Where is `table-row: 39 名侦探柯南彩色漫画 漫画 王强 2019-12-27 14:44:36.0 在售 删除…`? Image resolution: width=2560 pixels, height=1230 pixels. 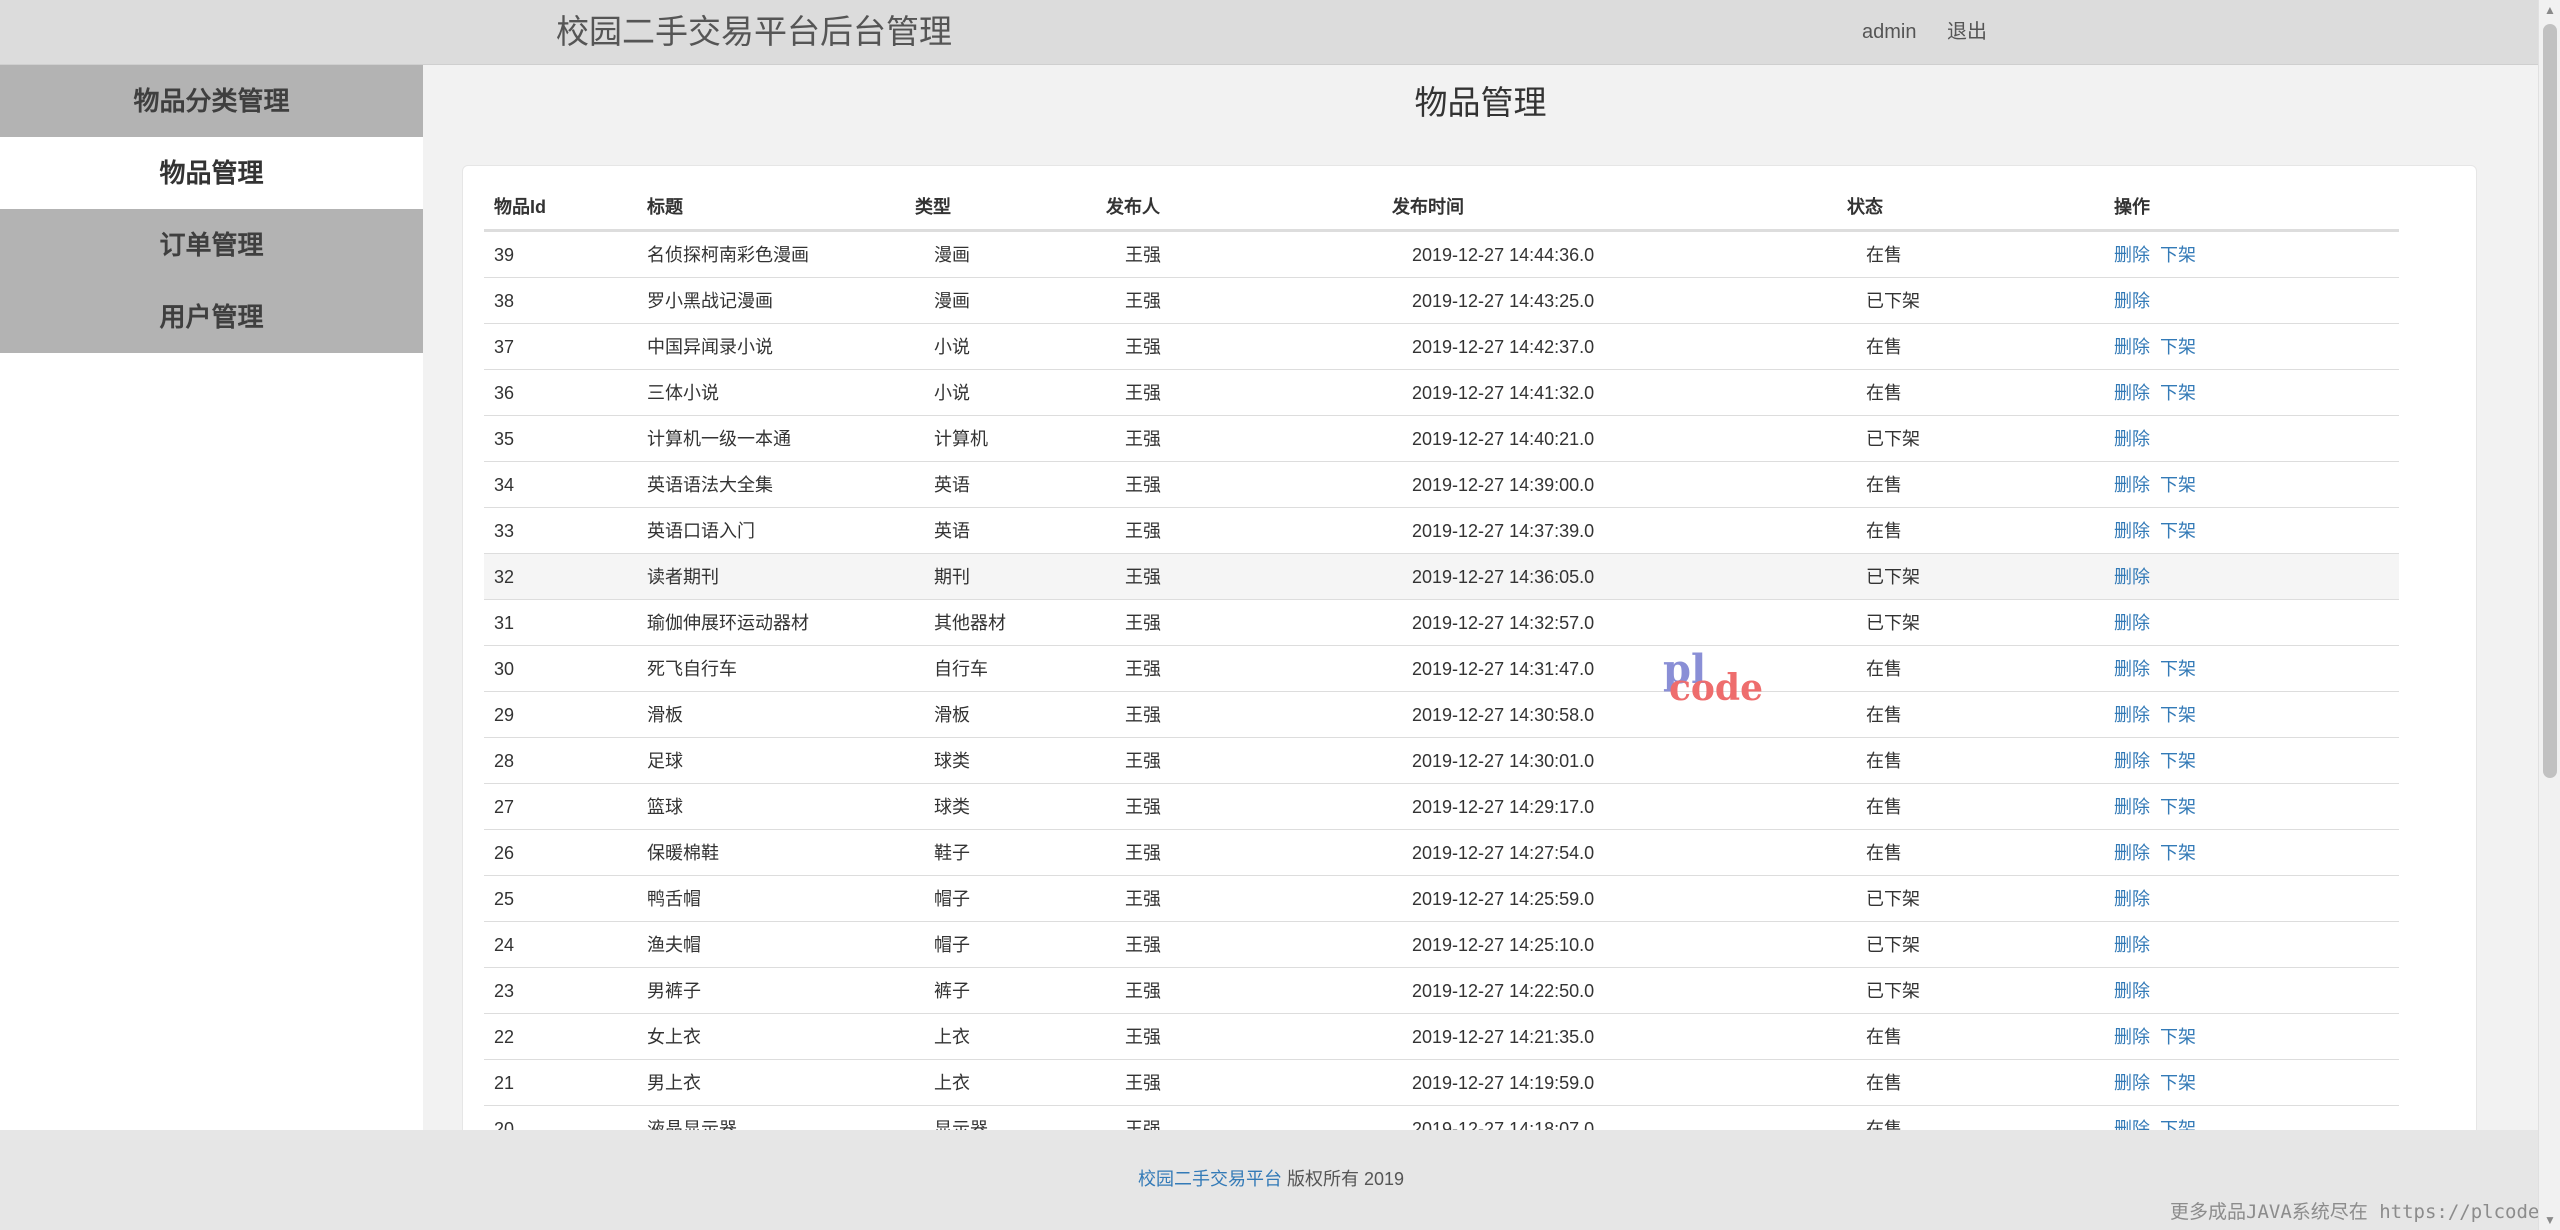
table-row: 39 名侦探柯南彩色漫画 漫画 王强 2019-12-27 14:44:36.0 在售 删除… is located at coordinates (1441, 255).